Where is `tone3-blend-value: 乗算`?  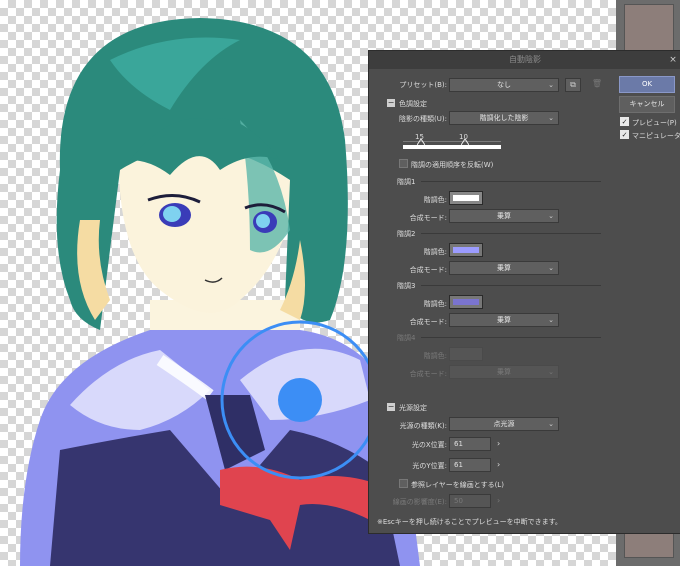
tone3-blend-value: 乗算 is located at coordinates (504, 320).